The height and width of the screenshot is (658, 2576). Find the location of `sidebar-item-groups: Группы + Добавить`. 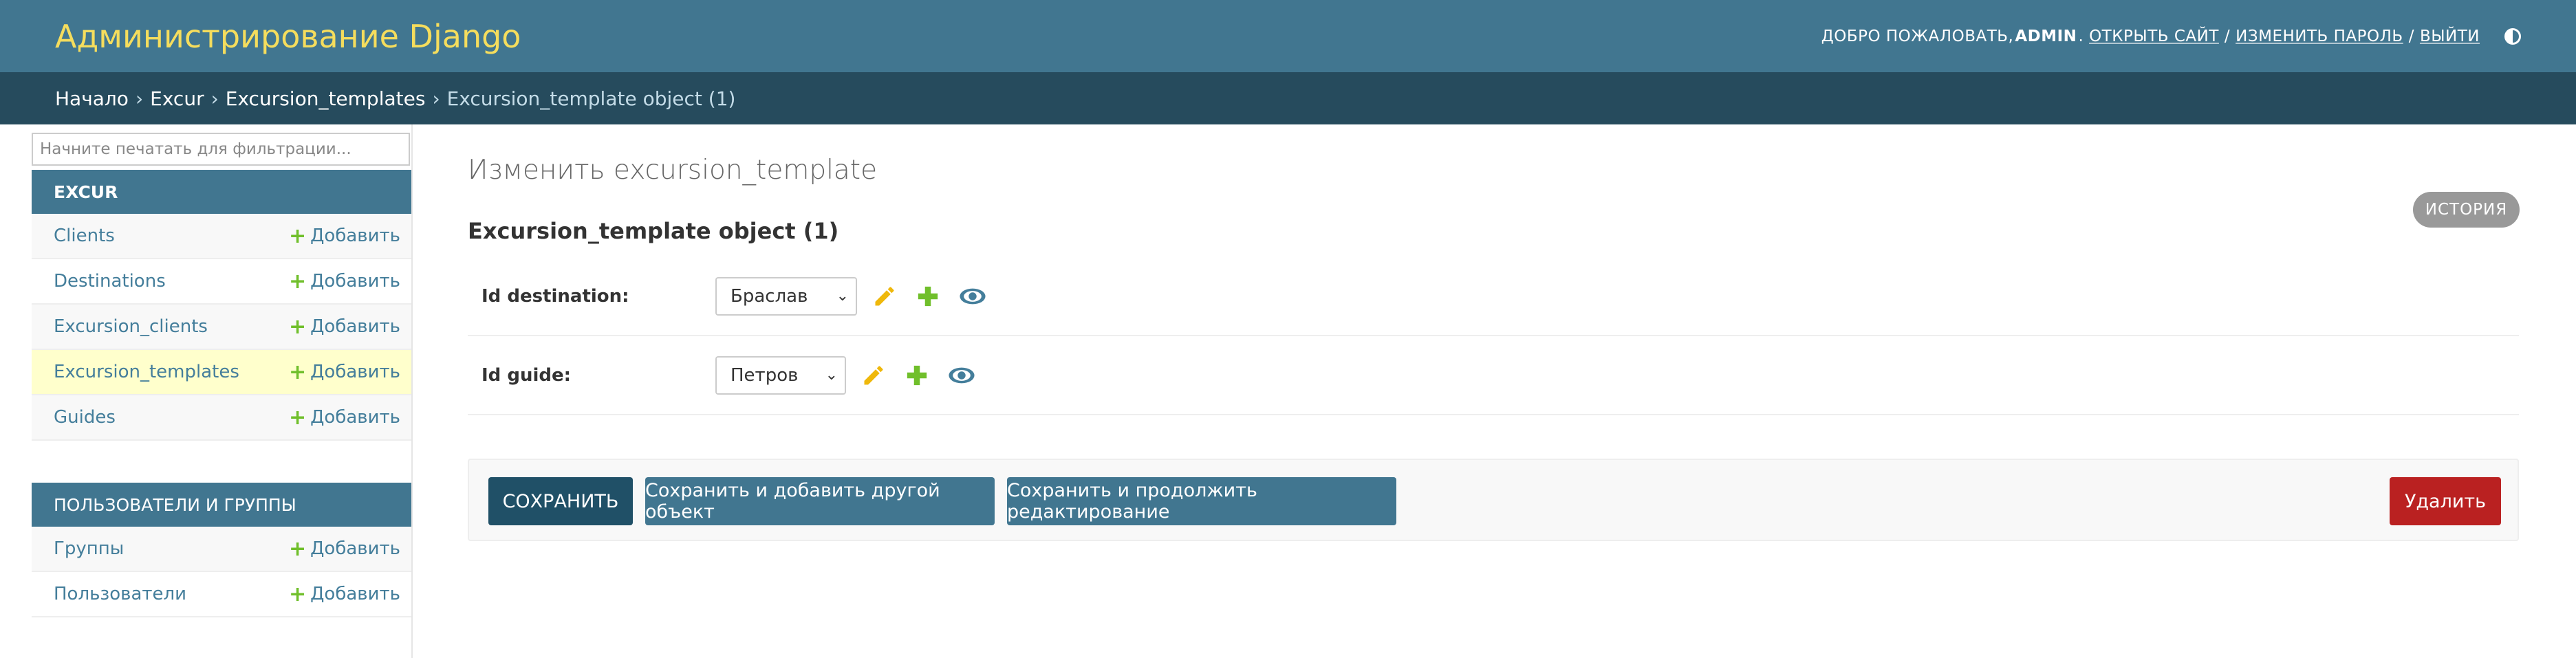

sidebar-item-groups: Группы + Добавить is located at coordinates (221, 549).